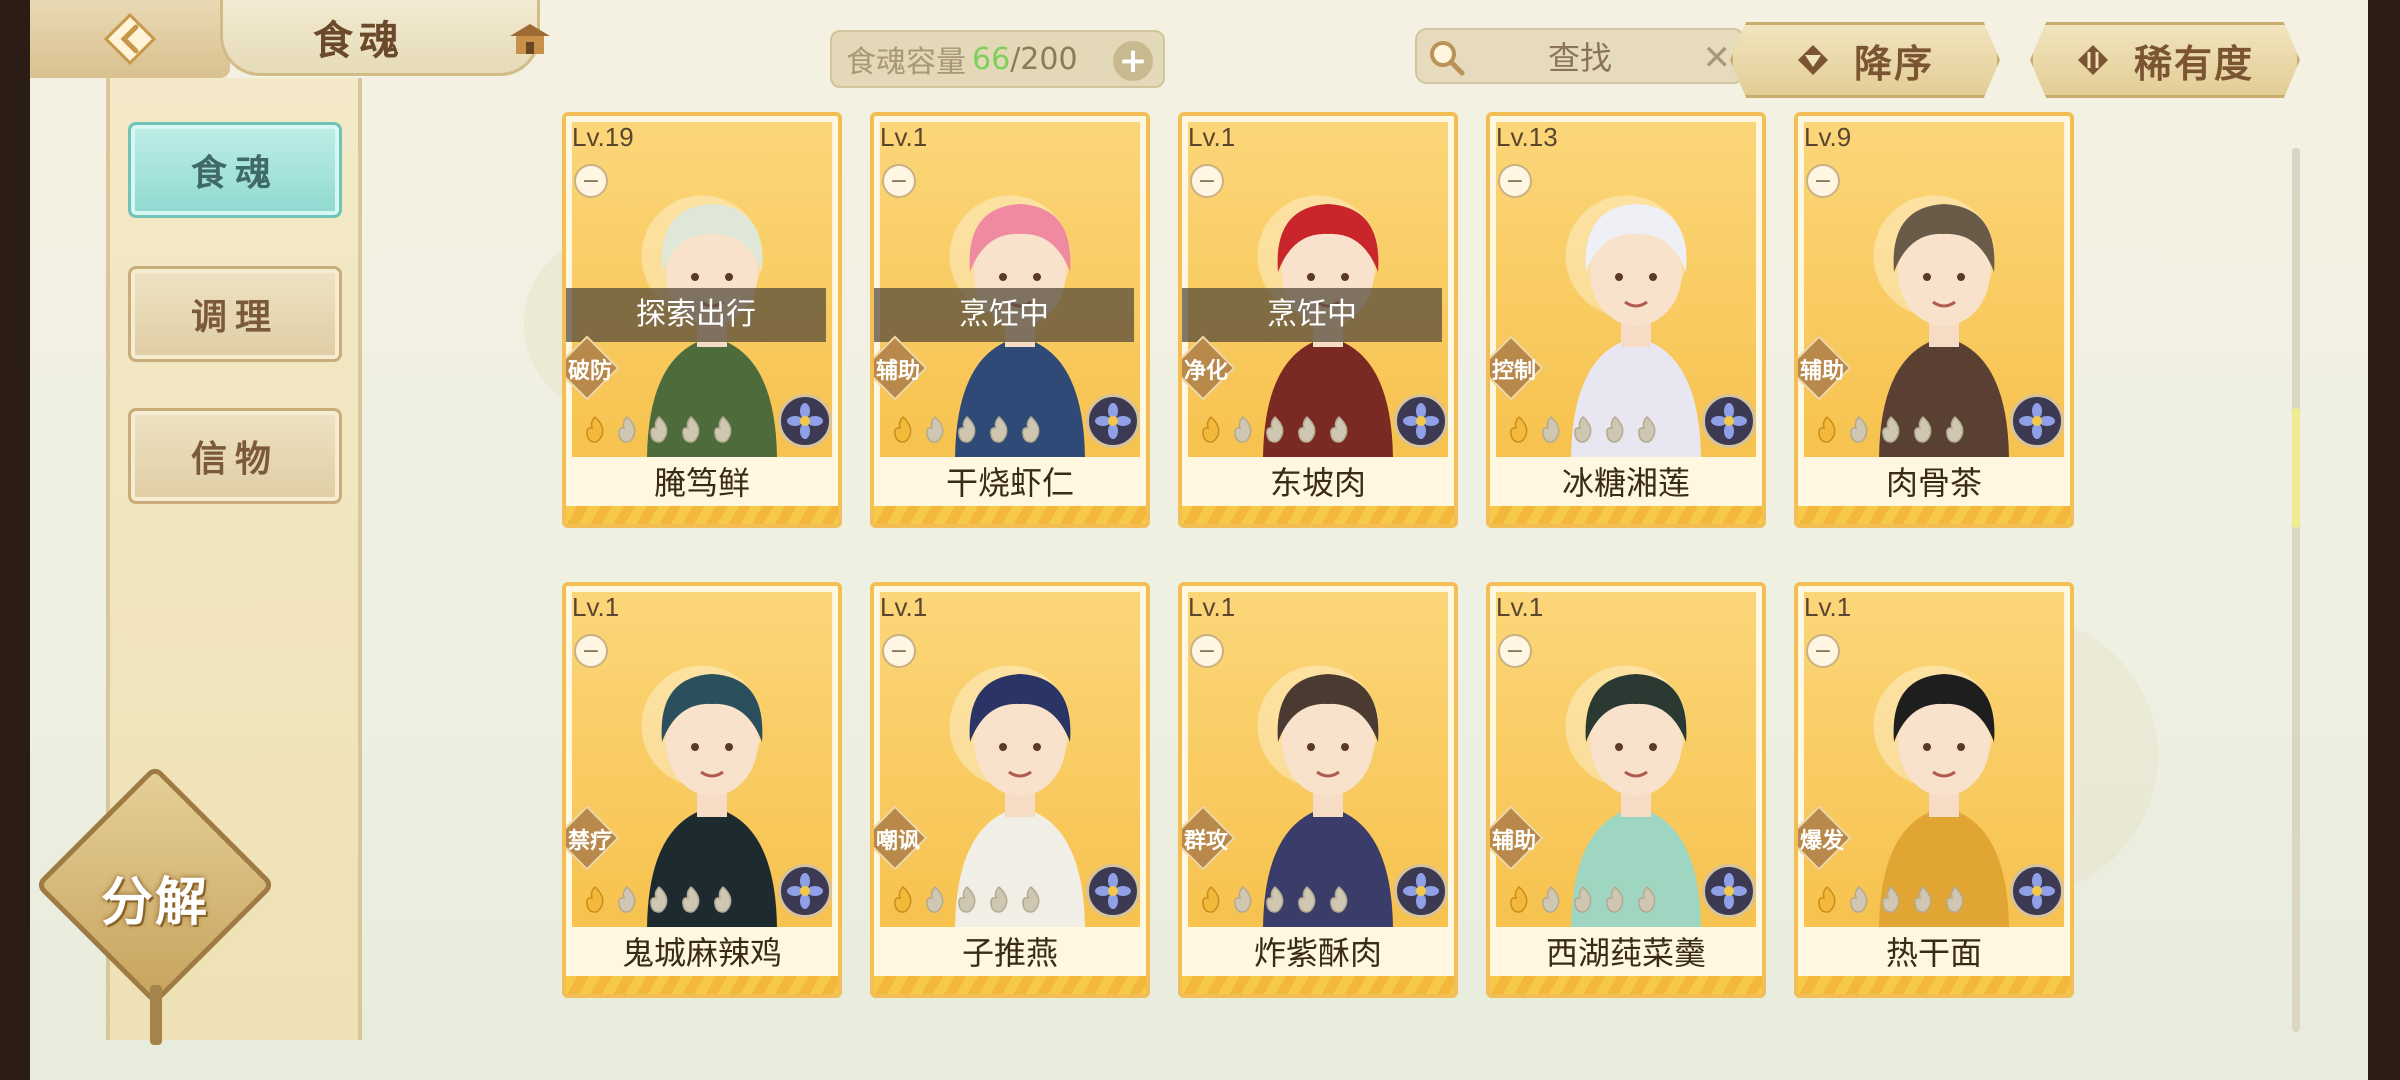 This screenshot has height=1080, width=2400. Describe the element at coordinates (702, 790) in the screenshot. I see `soul-card: Lv.1 − 禁疗 鬼城麻辣鸡` at that location.